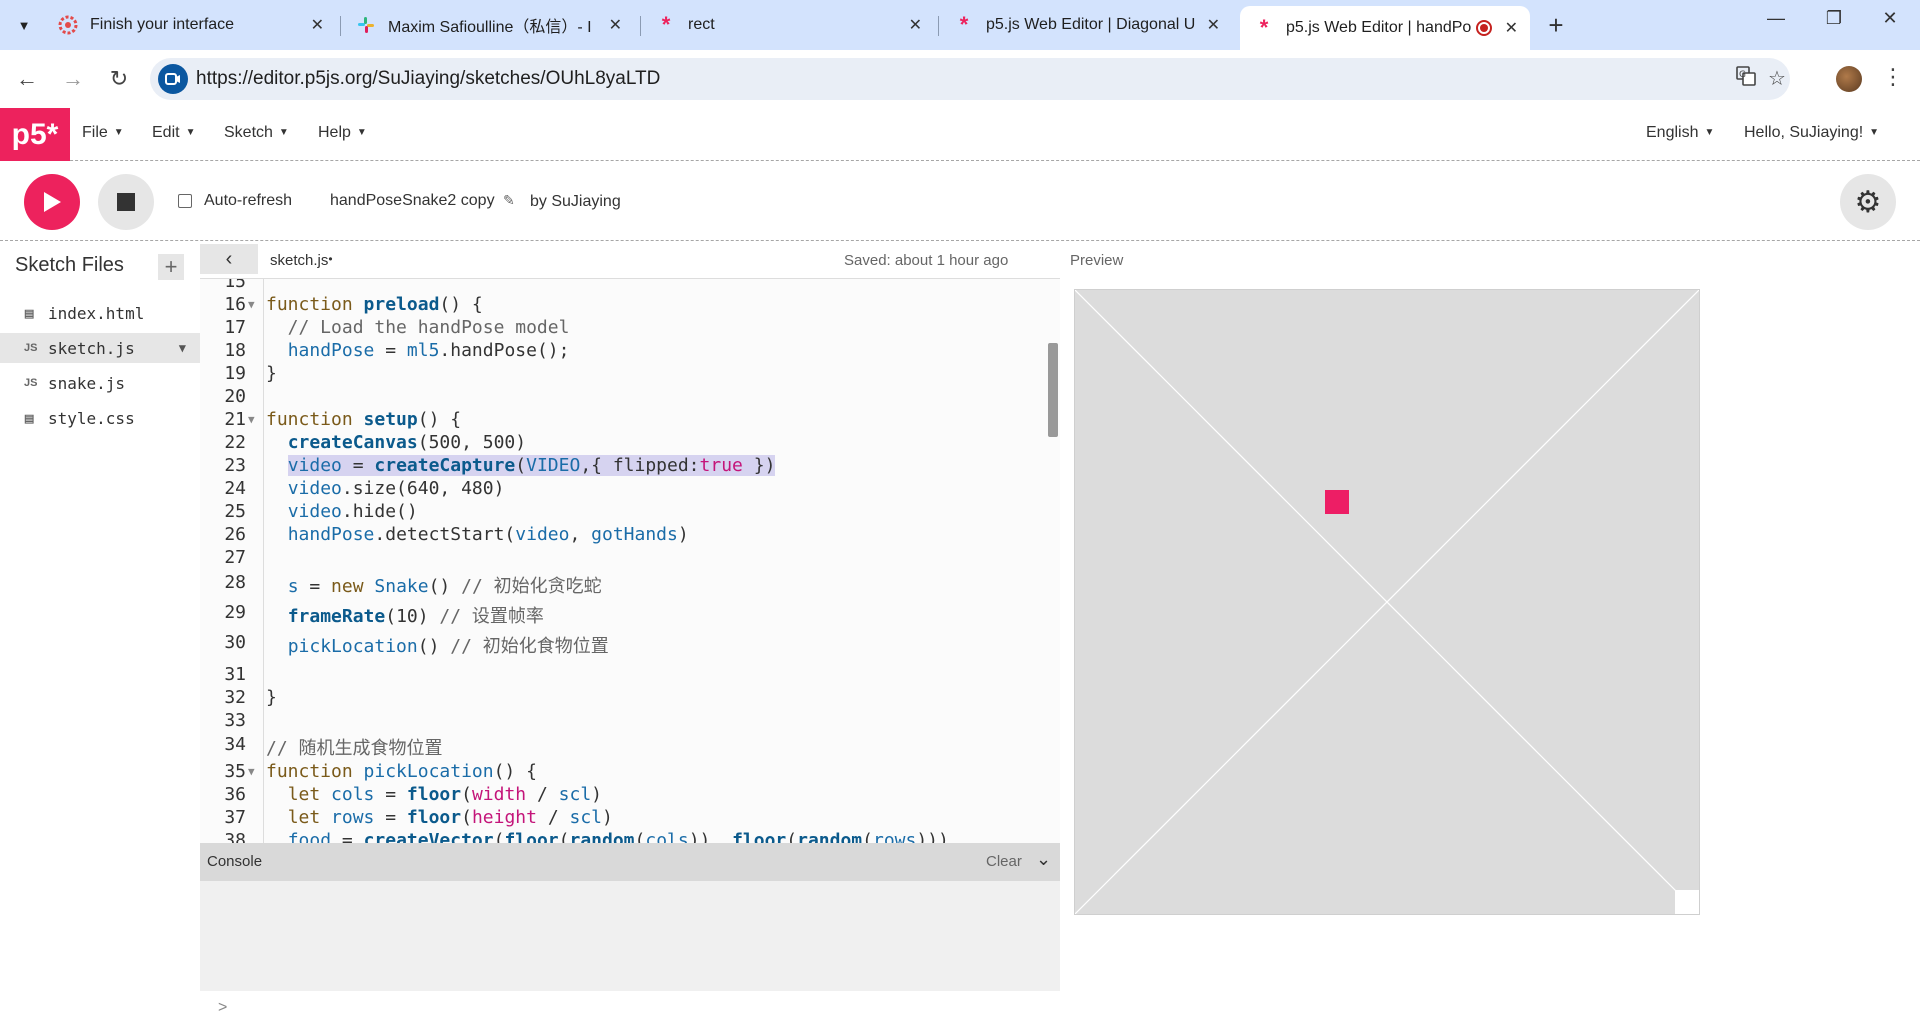 This screenshot has height=1030, width=1920. Describe the element at coordinates (248, 132) in the screenshot. I see `menu-label: Sketch` at that location.